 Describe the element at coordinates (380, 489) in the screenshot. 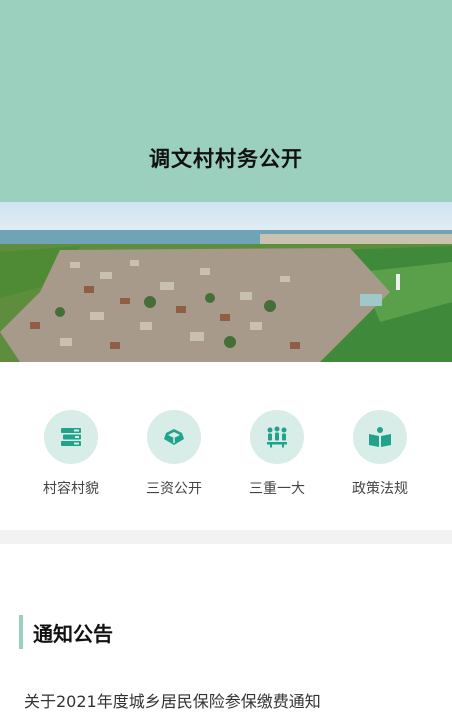

I see `nav-label: 政策法规` at that location.